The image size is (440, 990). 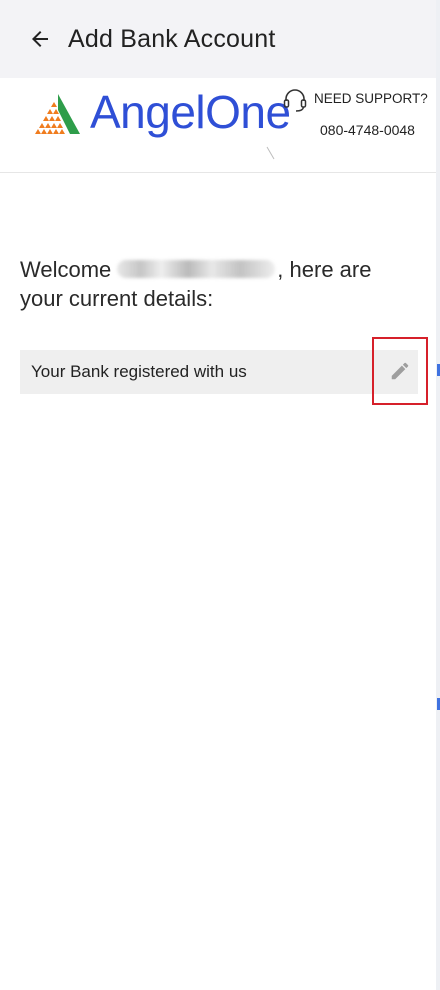 What do you see at coordinates (367, 130) in the screenshot?
I see `support-phone-number: 080-4748-0048` at bounding box center [367, 130].